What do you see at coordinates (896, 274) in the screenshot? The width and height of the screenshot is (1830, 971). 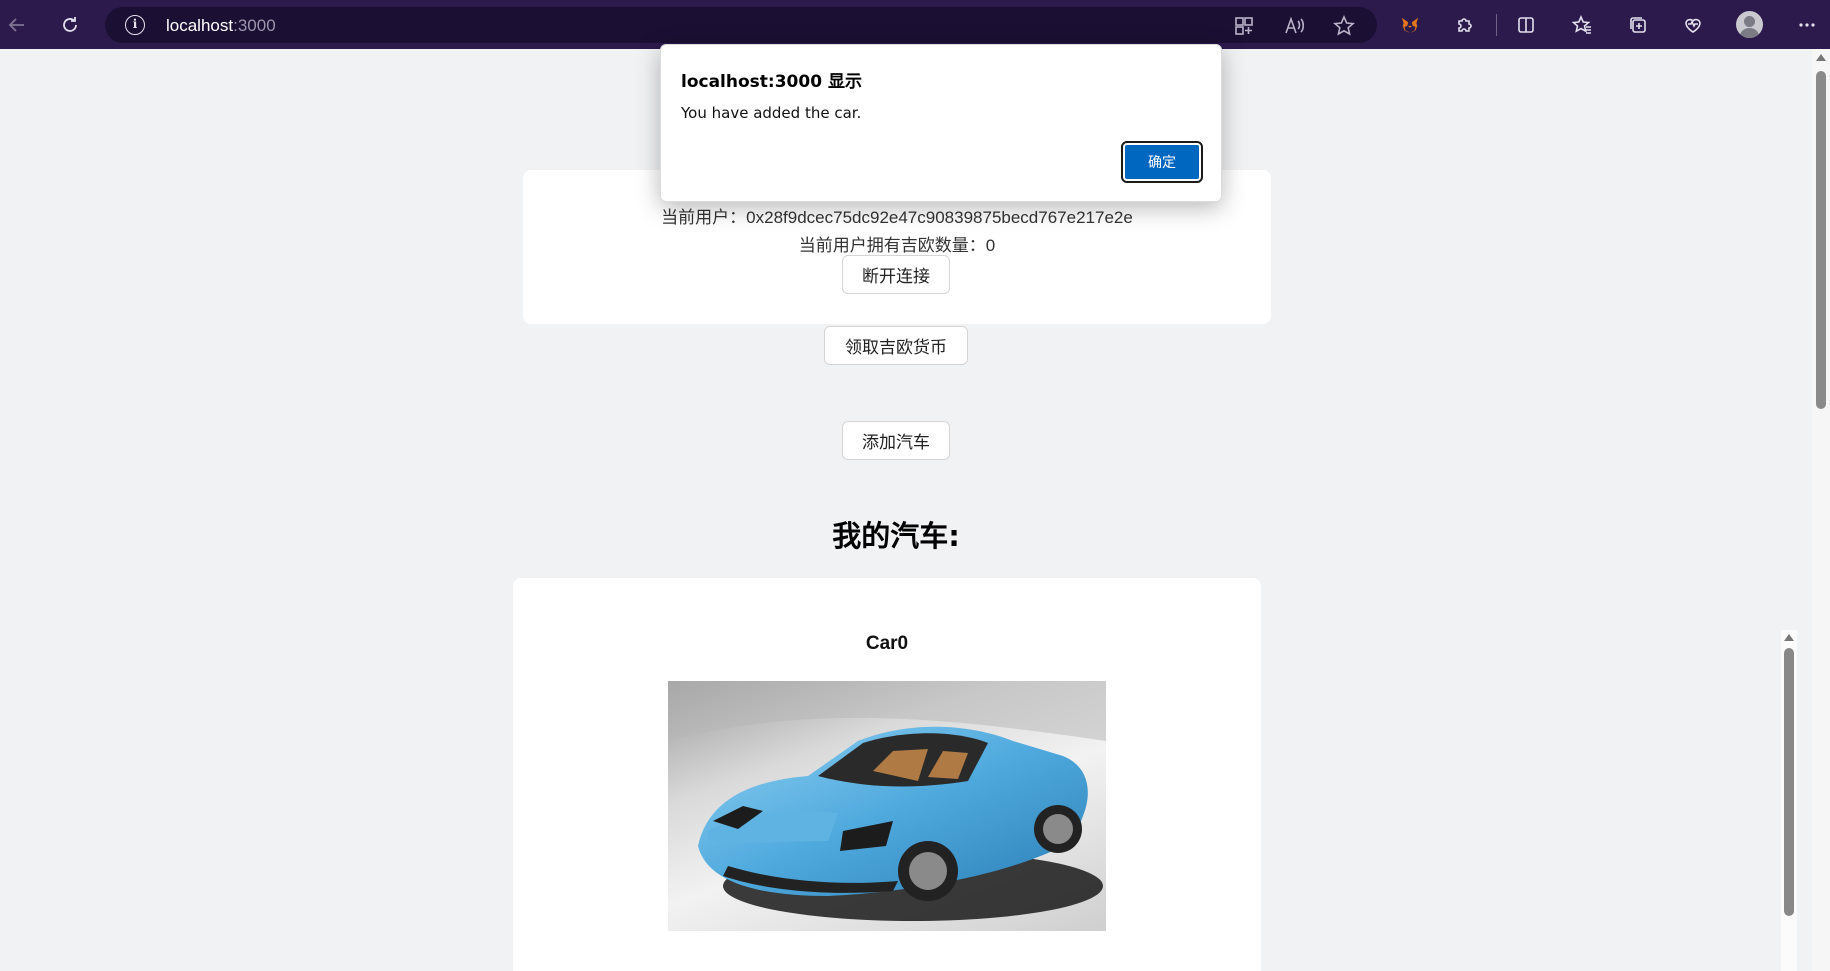 I see `disconnect-button: 断开连接` at bounding box center [896, 274].